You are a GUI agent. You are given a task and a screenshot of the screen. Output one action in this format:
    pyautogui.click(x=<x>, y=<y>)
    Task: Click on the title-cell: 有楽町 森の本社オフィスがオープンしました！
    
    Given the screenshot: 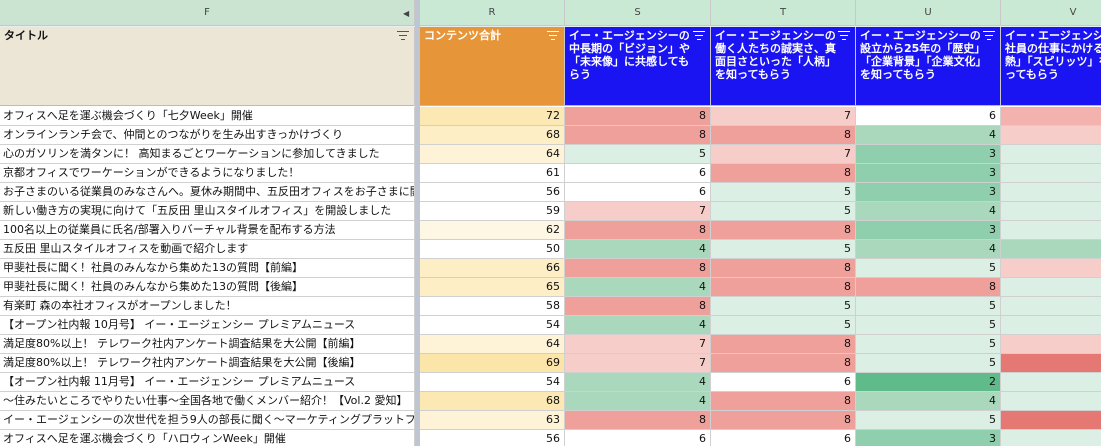 What is the action you would take?
    pyautogui.click(x=207, y=306)
    